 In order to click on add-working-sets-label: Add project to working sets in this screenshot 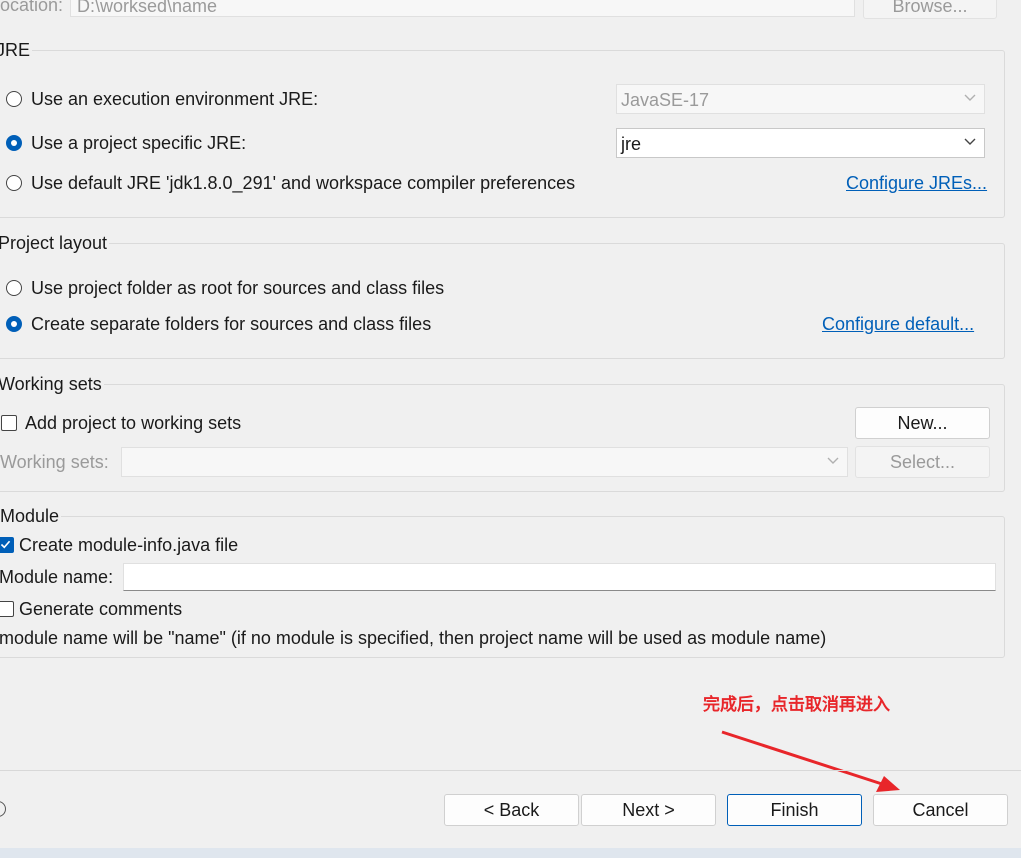, I will do `click(133, 423)`.